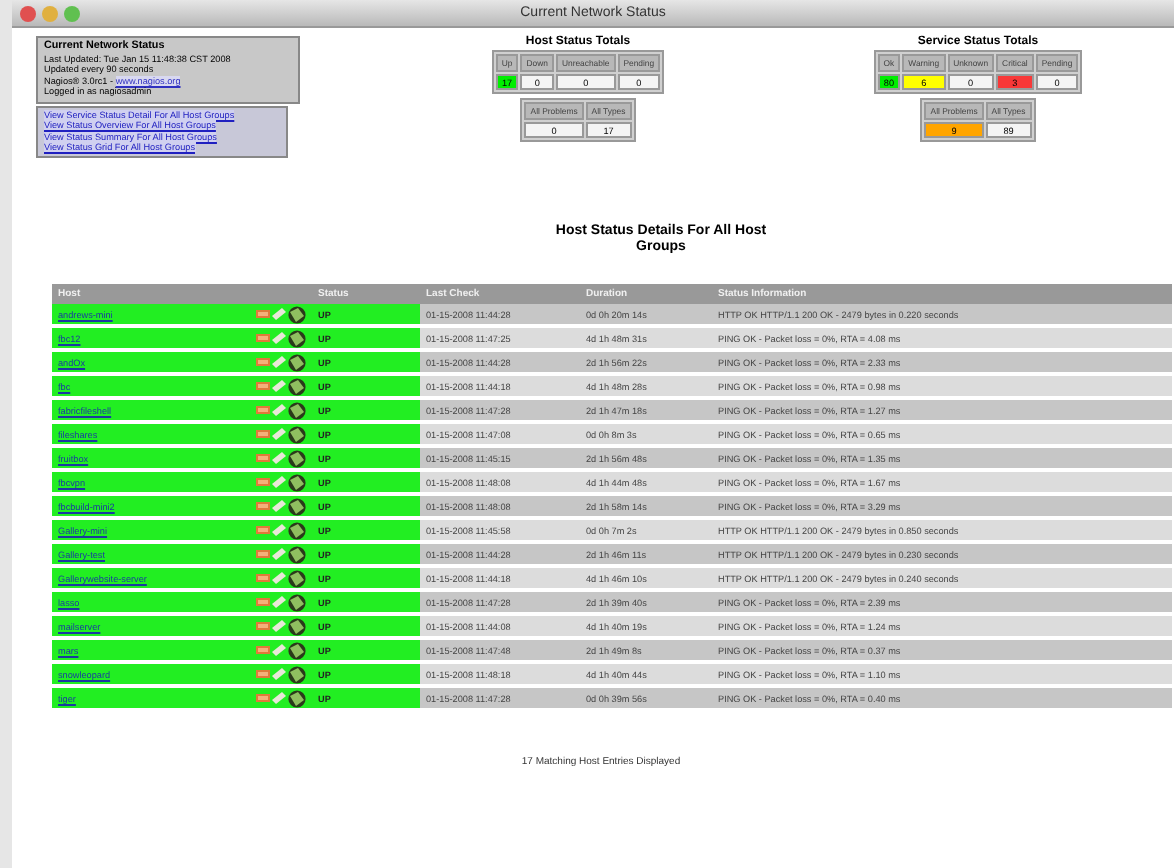 Image resolution: width=1174 pixels, height=868 pixels. I want to click on minimize-button, so click(50, 13).